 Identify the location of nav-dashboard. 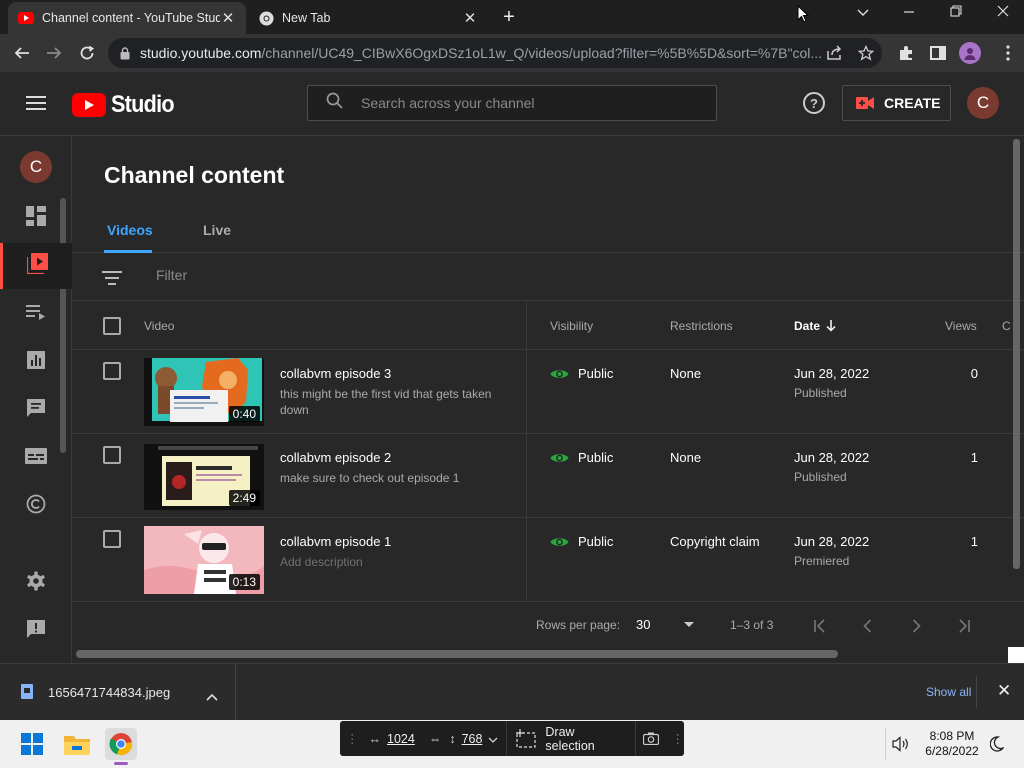
(36, 218).